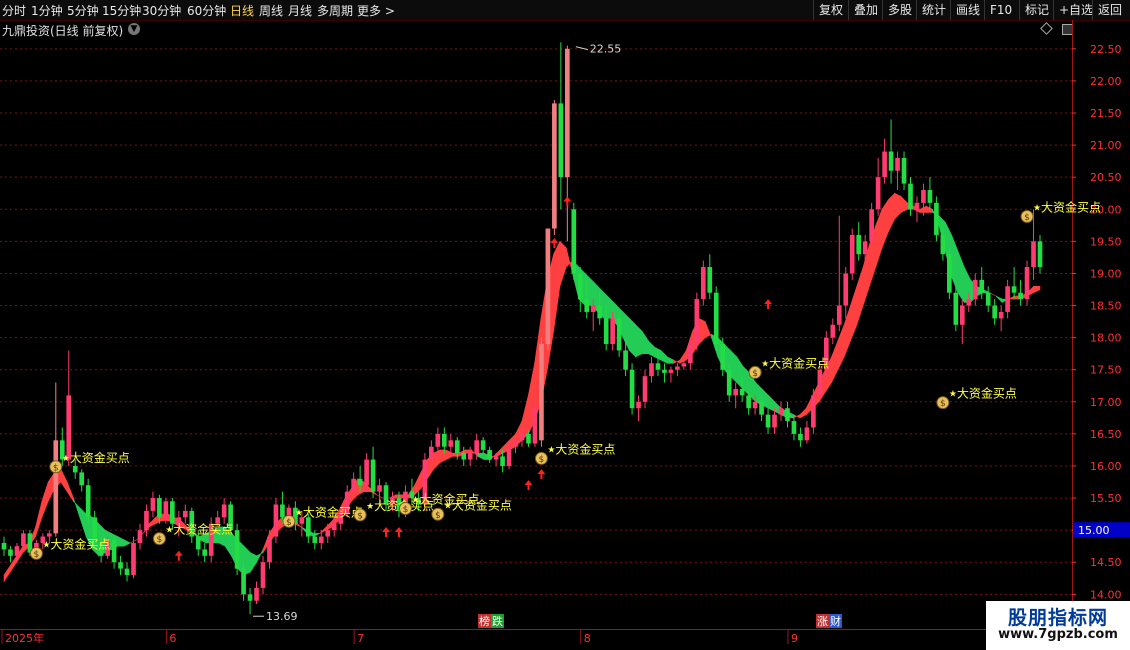 This screenshot has height=650, width=1130. Describe the element at coordinates (1106, 370) in the screenshot. I see `y-tick-label: 17.50` at that location.